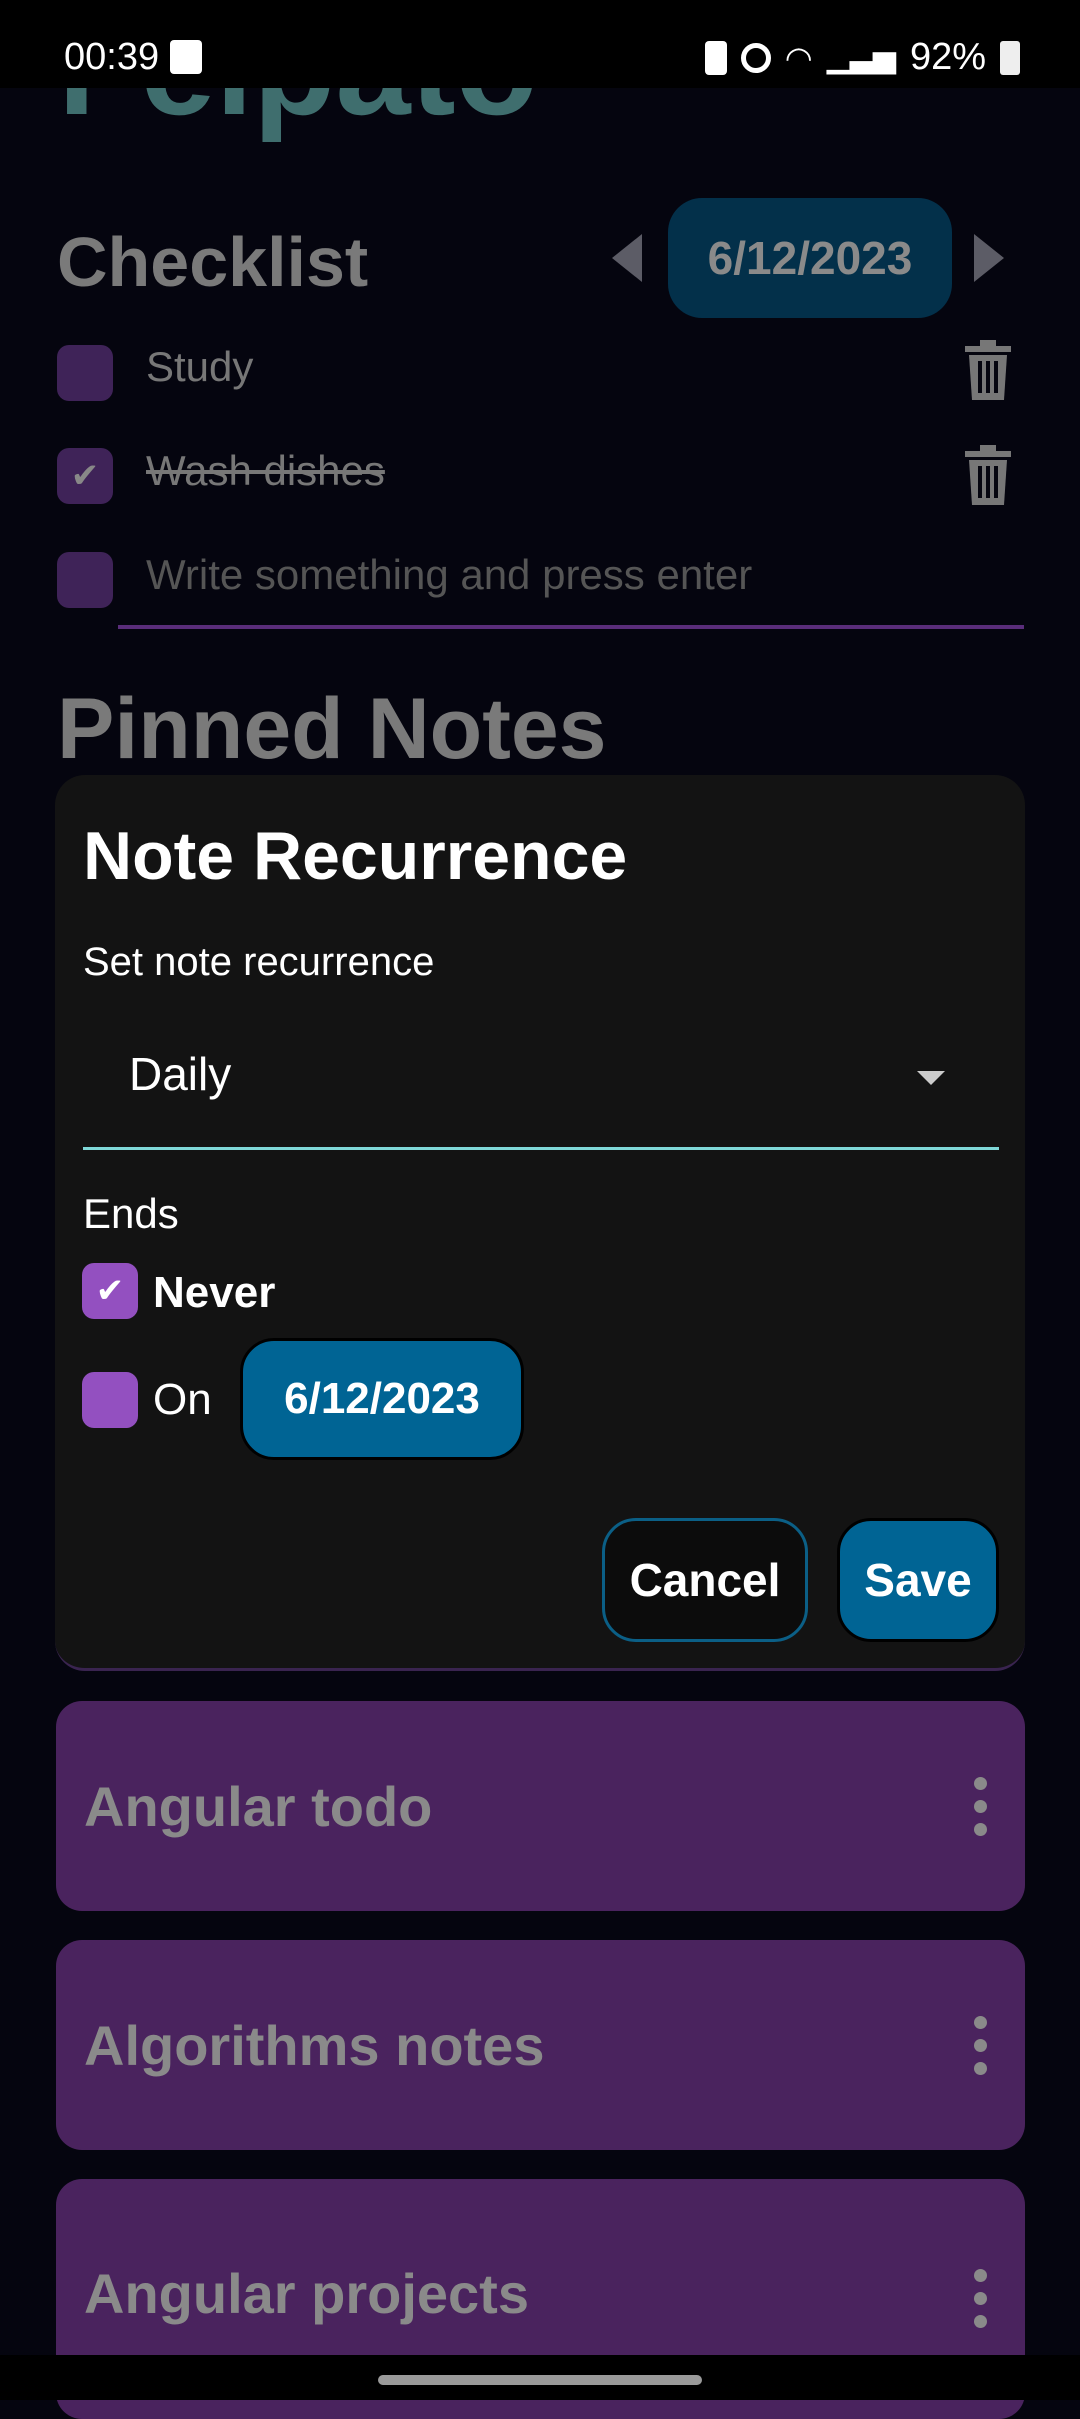 The width and height of the screenshot is (1080, 2419). Describe the element at coordinates (1010, 57) in the screenshot. I see `battery-icon` at that location.